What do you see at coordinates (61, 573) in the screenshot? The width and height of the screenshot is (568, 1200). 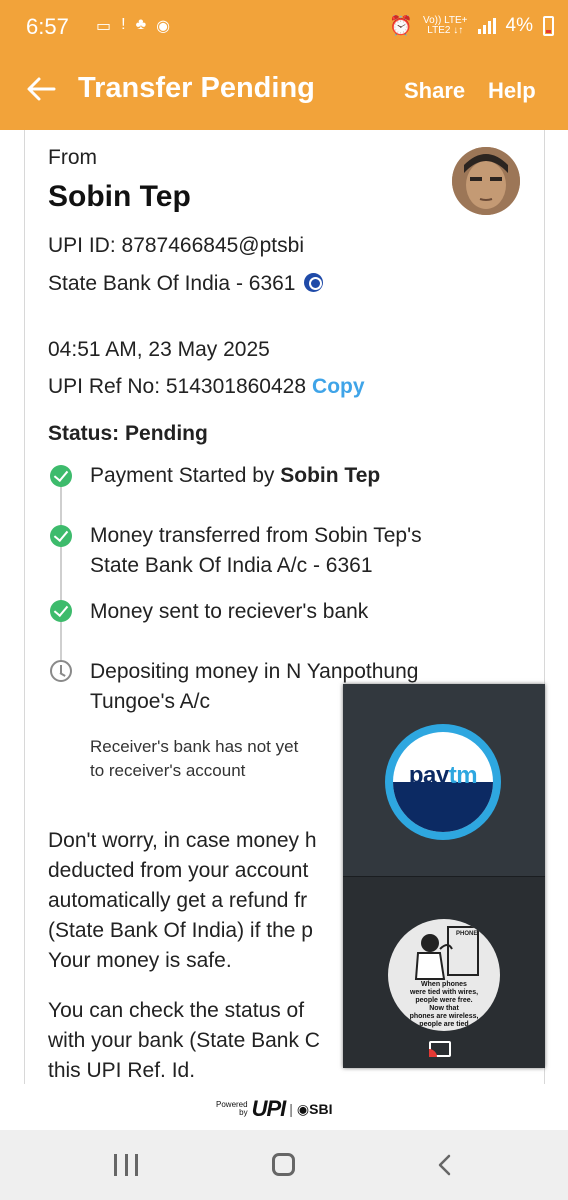 I see `timeline-line` at bounding box center [61, 573].